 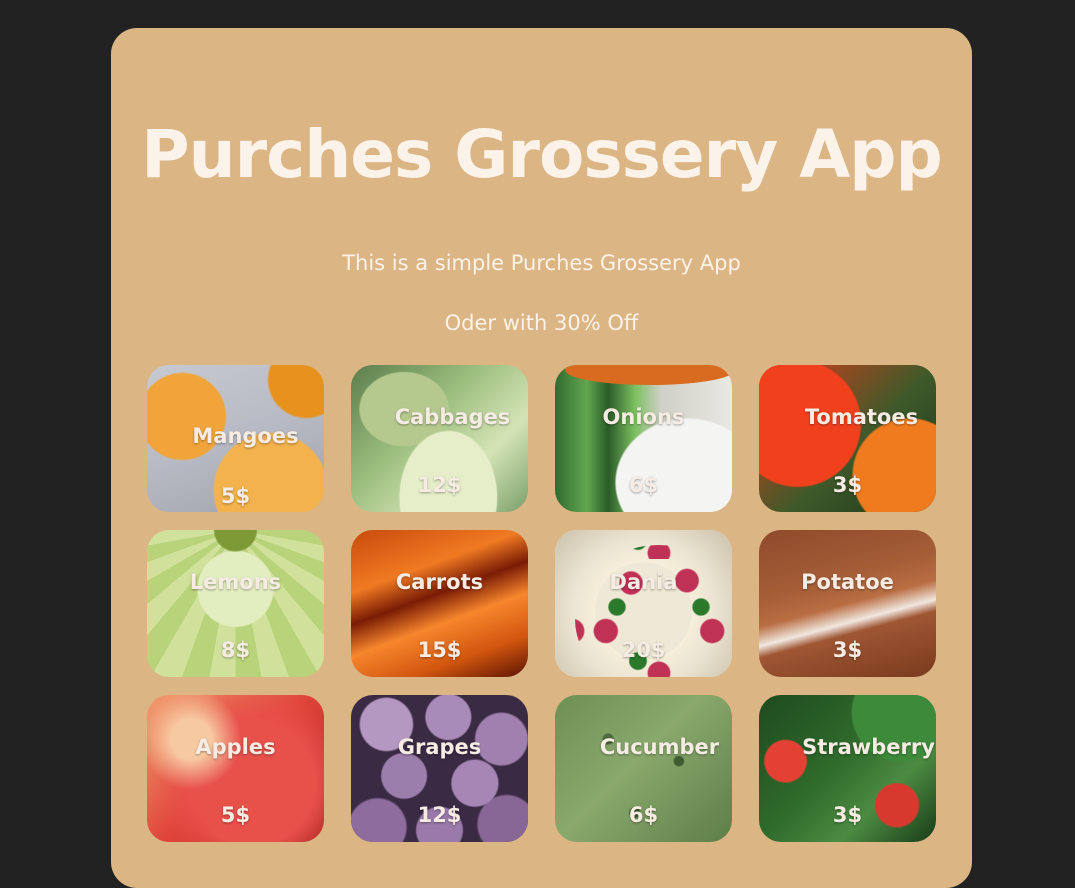 I want to click on product-card-apples: Apples 5$, so click(x=235, y=768).